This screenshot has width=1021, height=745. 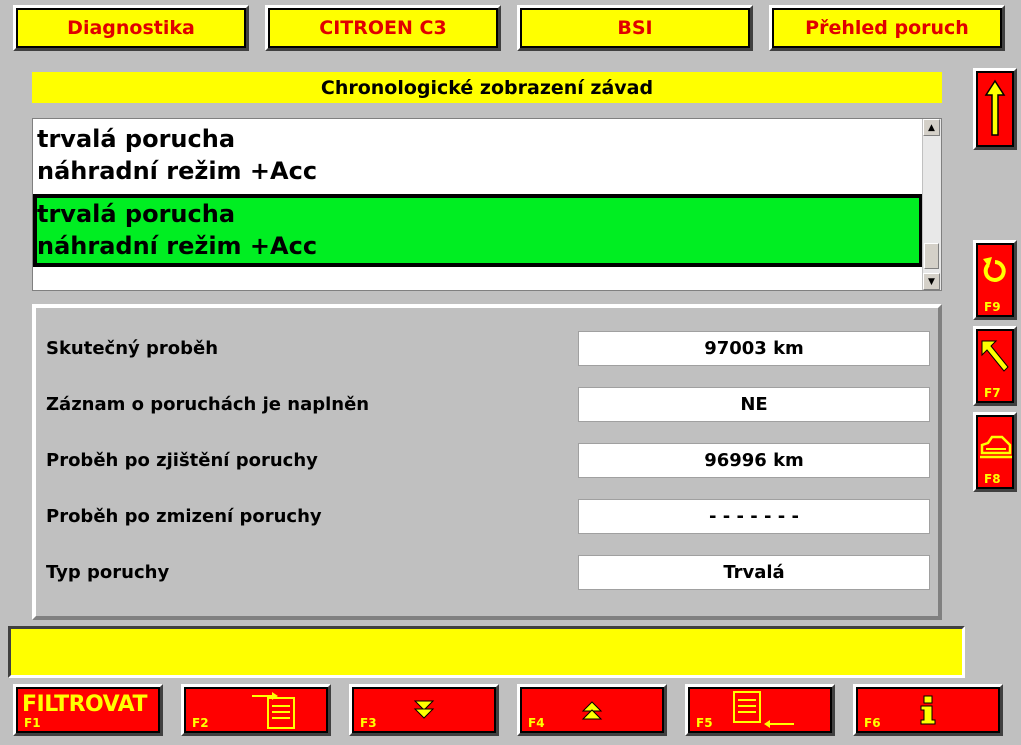 I want to click on tab-fault-overview: Přehled poruch, so click(x=887, y=28).